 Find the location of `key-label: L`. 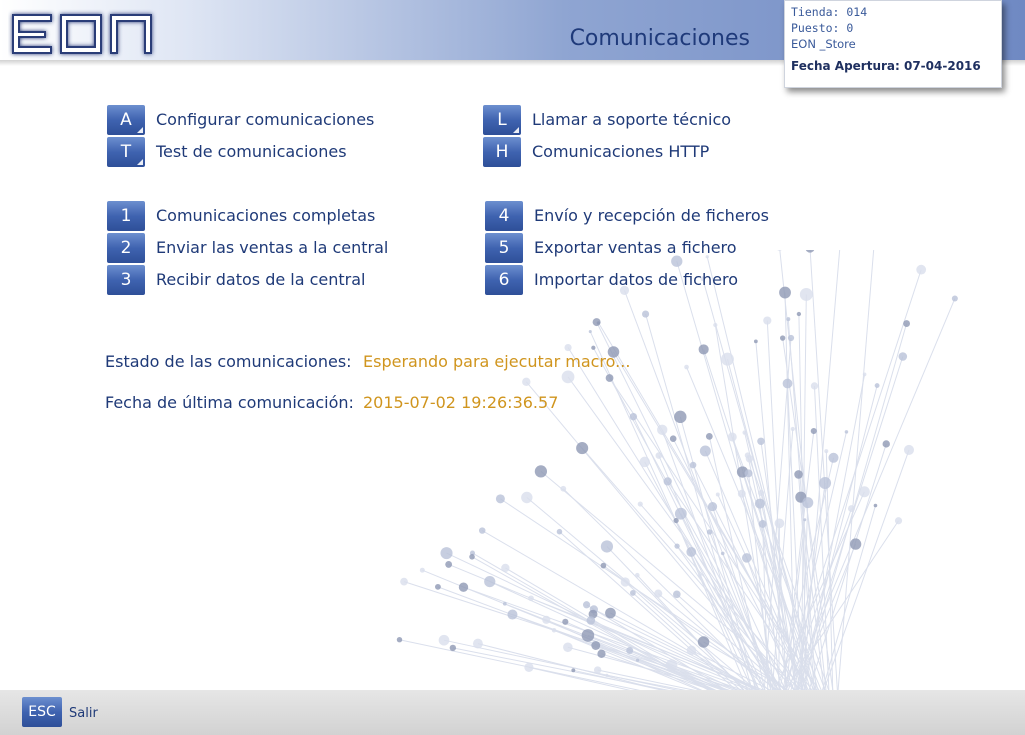

key-label: L is located at coordinates (502, 120).